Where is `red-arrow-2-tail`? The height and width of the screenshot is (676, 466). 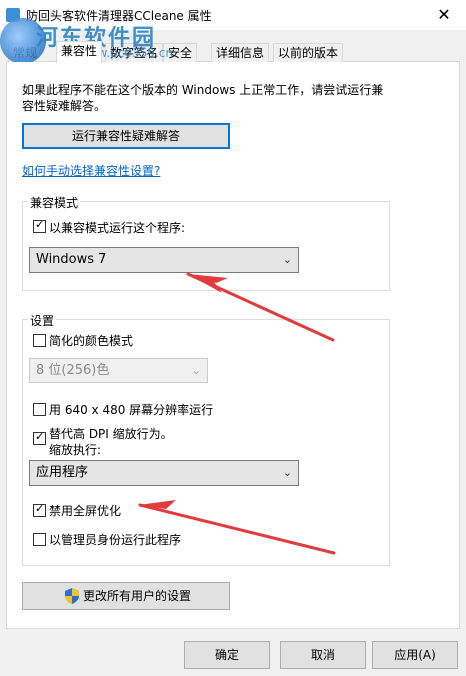 red-arrow-2-tail is located at coordinates (237, 529).